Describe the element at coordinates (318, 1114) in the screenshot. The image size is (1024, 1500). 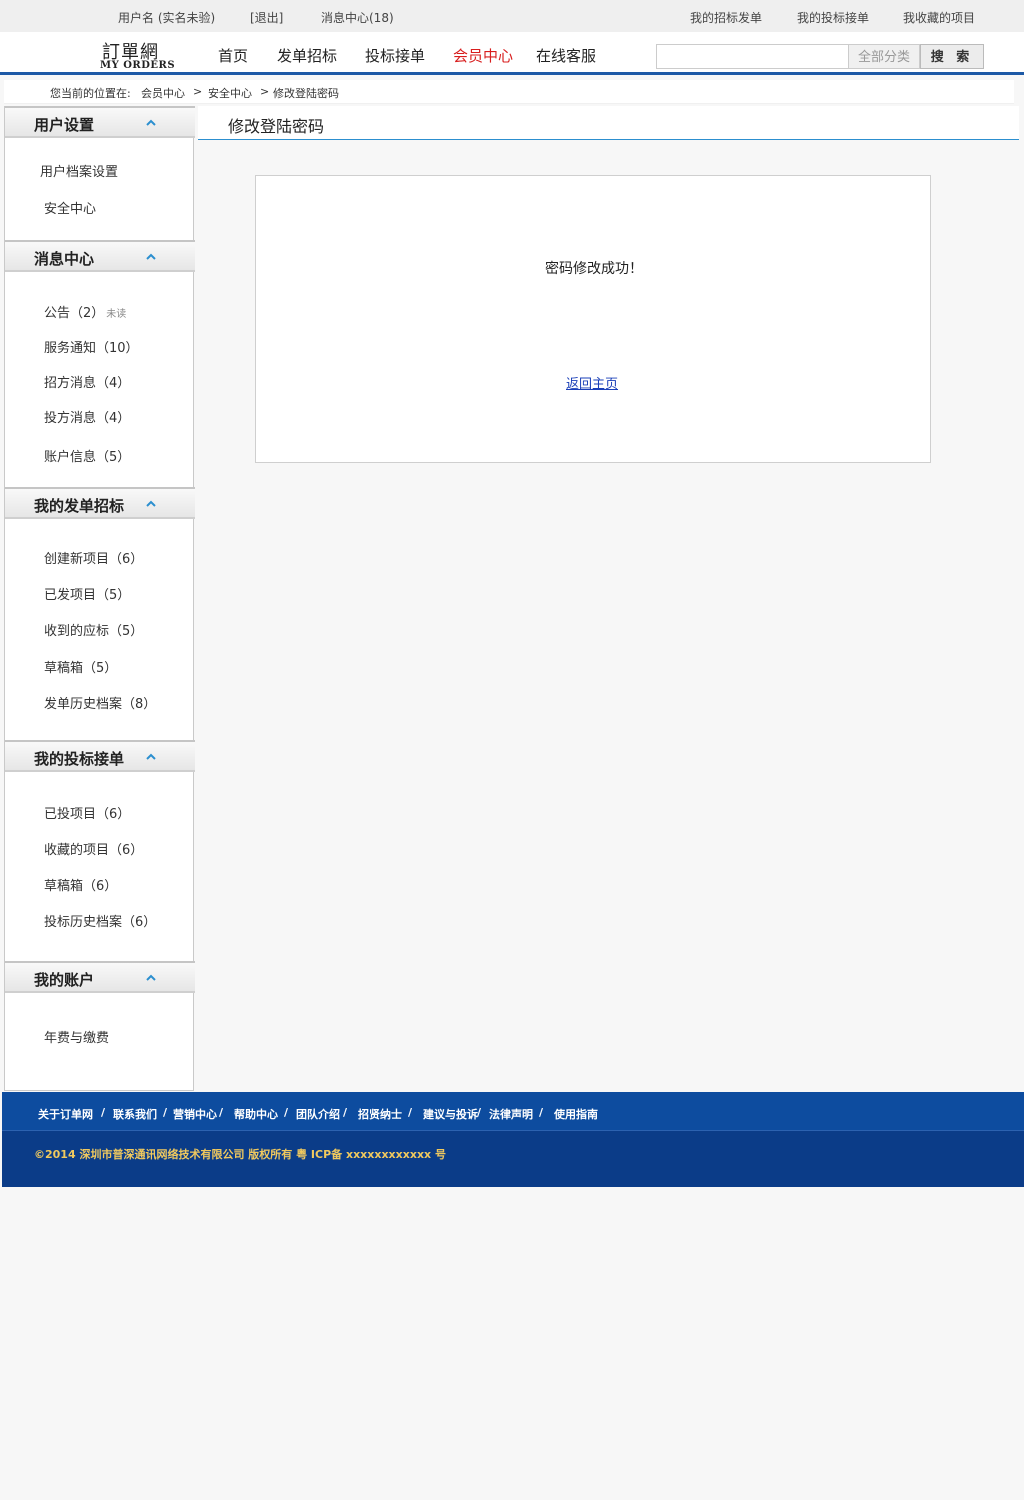
I see `footer-link-team: 团队介绍` at that location.